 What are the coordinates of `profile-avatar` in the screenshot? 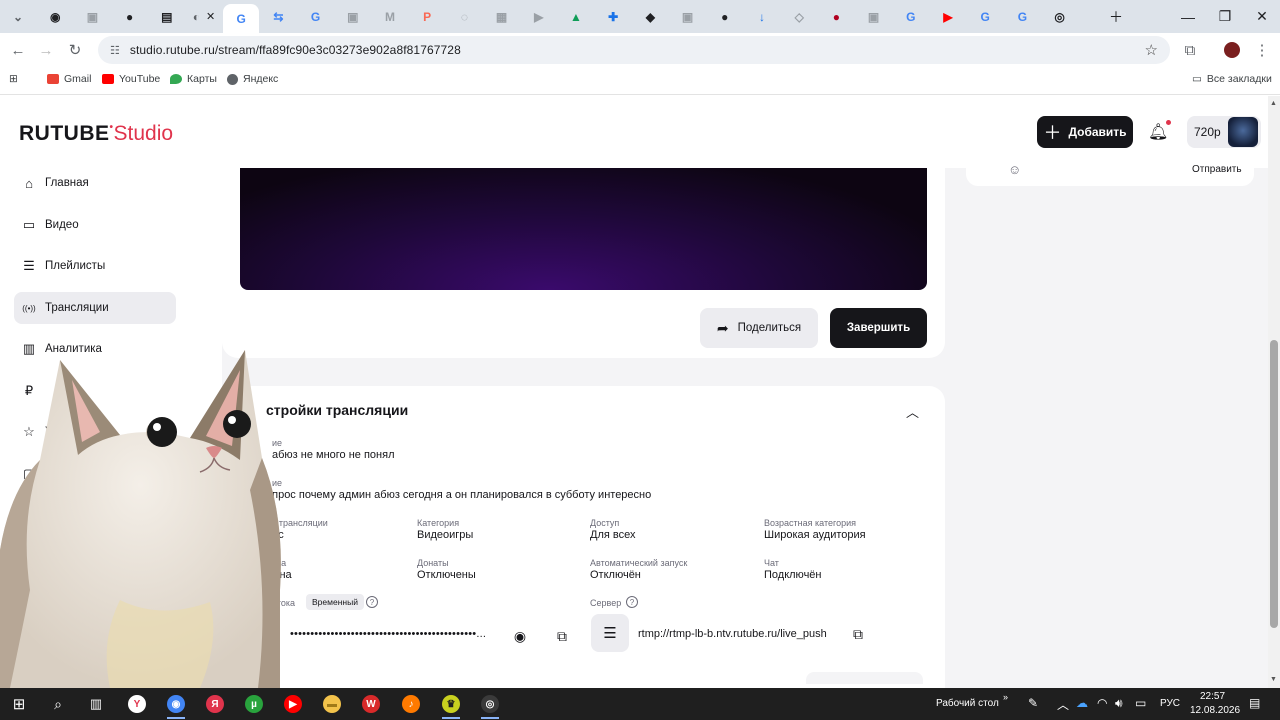 It's located at (1232, 50).